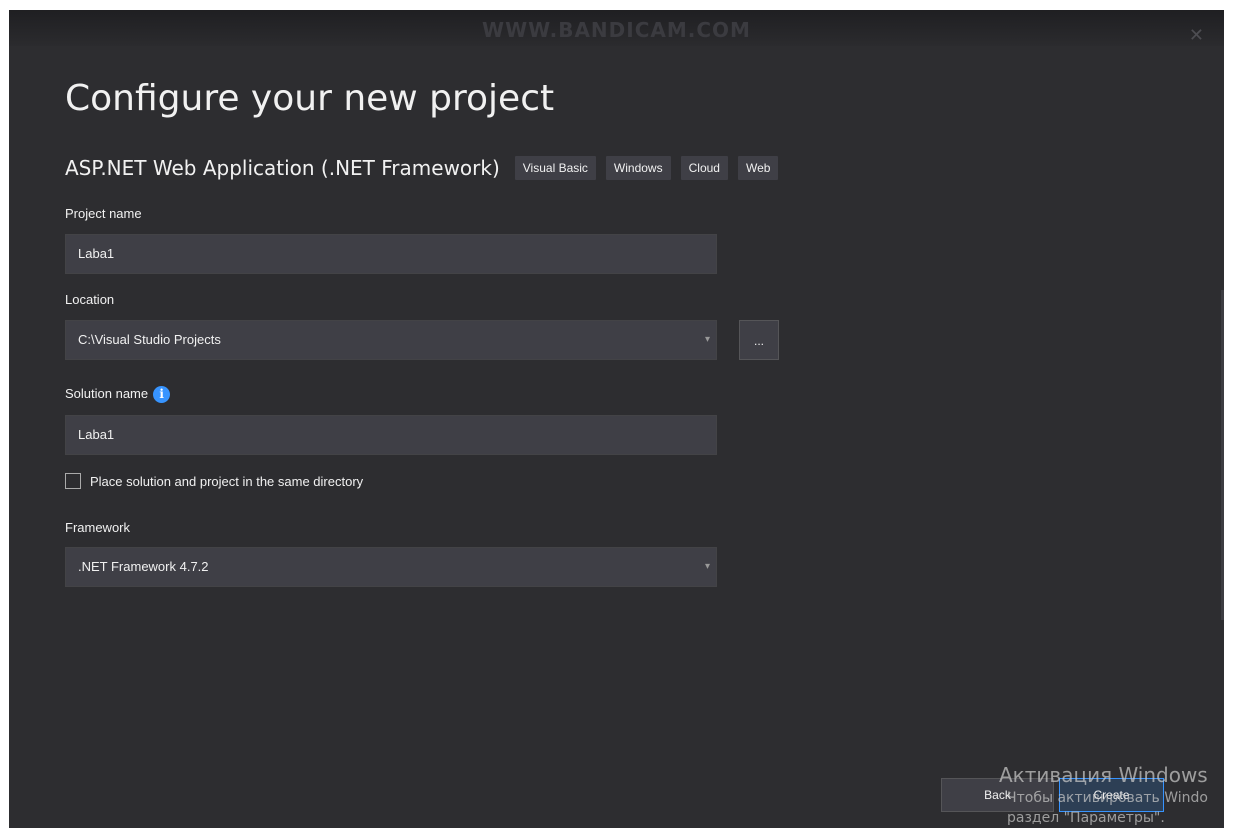 The width and height of the screenshot is (1233, 828). Describe the element at coordinates (638, 168) in the screenshot. I see `tag-windows: Windows` at that location.